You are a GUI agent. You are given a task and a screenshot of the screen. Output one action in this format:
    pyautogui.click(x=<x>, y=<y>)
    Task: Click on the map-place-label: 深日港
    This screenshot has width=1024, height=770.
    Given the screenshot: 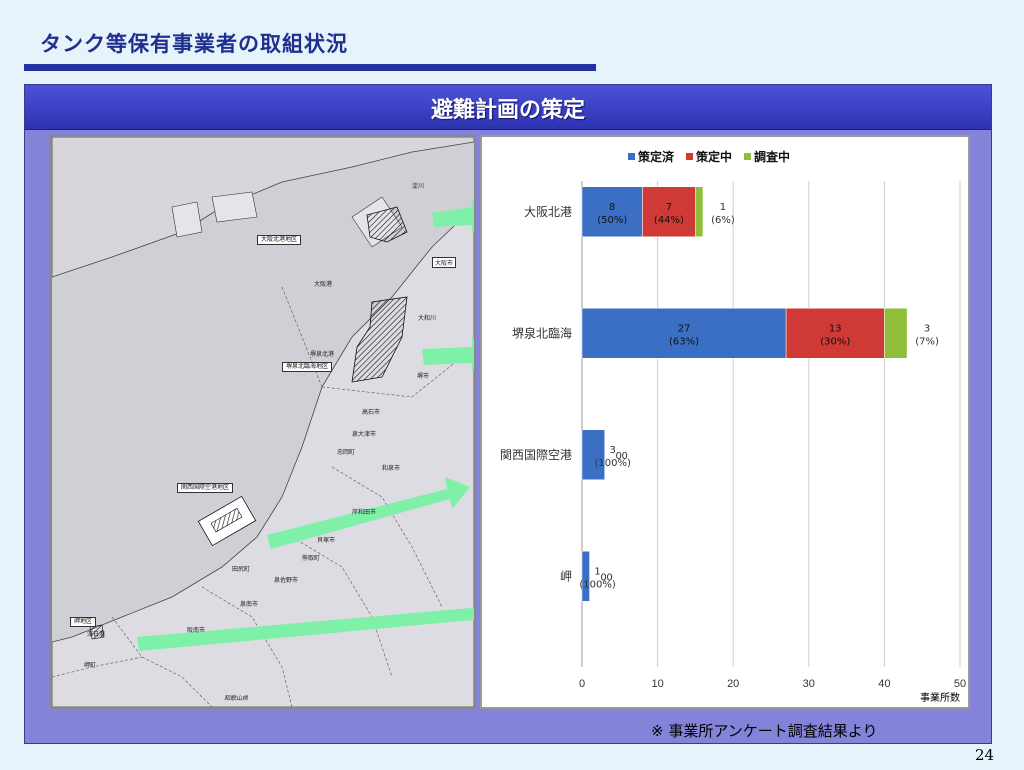 What is the action you would take?
    pyautogui.click(x=96, y=634)
    